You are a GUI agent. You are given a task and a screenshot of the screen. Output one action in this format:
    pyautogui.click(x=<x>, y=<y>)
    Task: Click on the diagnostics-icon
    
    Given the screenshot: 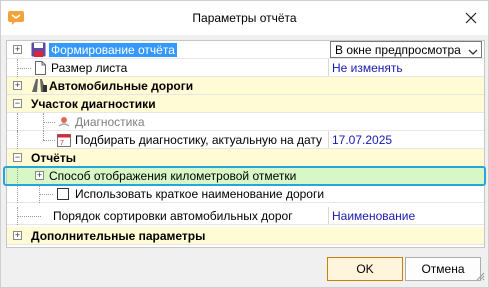 What is the action you would take?
    pyautogui.click(x=64, y=123)
    